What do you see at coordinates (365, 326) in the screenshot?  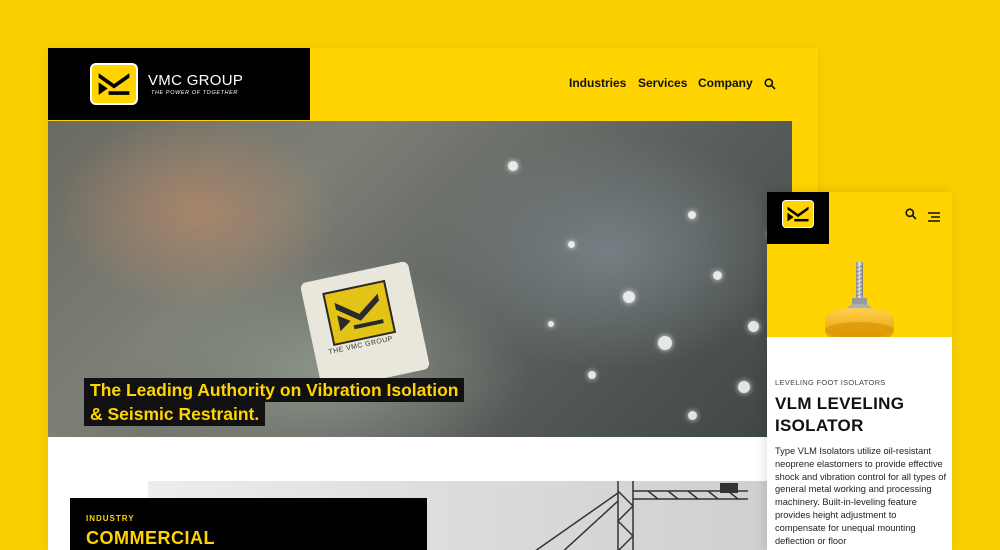 I see `uniform-patch: THE VMC GROUP` at bounding box center [365, 326].